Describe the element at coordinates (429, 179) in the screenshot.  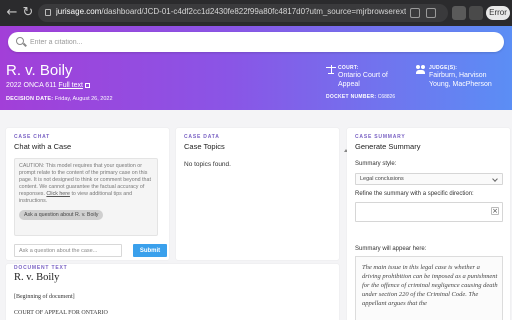
I see `summary-style-select: Legal conclusions` at that location.